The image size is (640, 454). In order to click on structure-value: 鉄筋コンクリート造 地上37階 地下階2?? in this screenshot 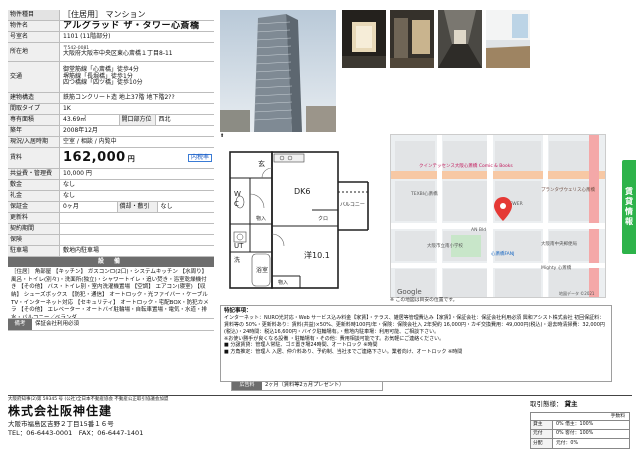, I will do `click(119, 97)`.